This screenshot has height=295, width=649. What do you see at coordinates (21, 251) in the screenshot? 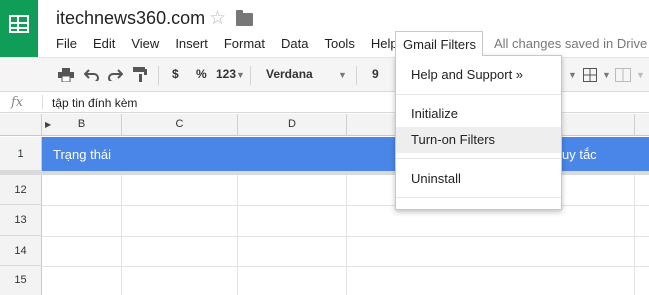
I see `row-header-14: 14` at bounding box center [21, 251].